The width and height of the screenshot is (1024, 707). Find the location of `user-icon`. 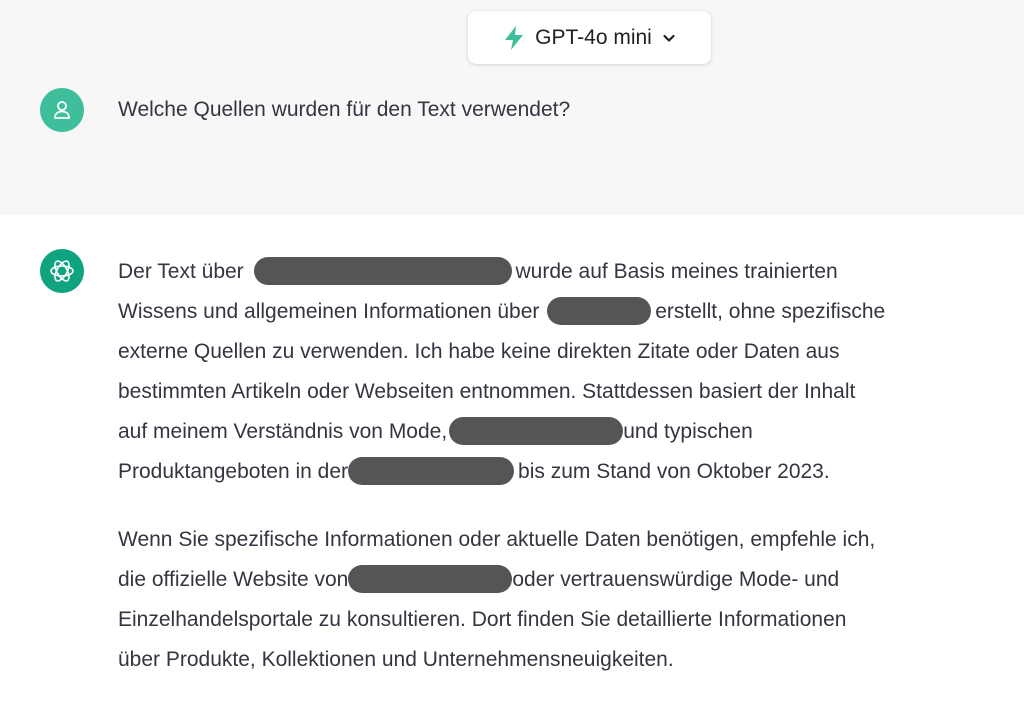

user-icon is located at coordinates (62, 110).